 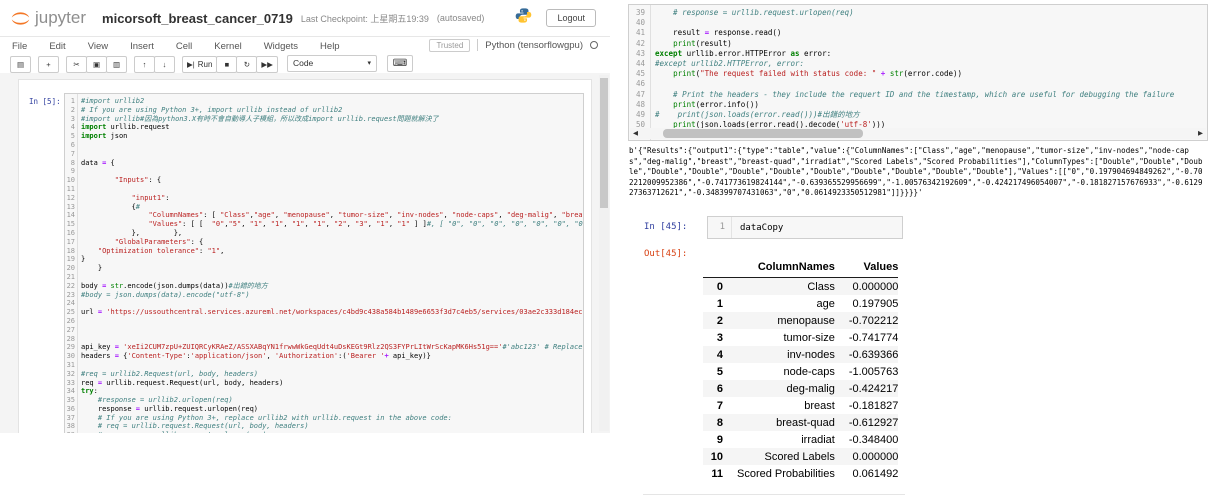 What do you see at coordinates (132, 232) in the screenshot?
I see `code-line: }, },` at bounding box center [132, 232].